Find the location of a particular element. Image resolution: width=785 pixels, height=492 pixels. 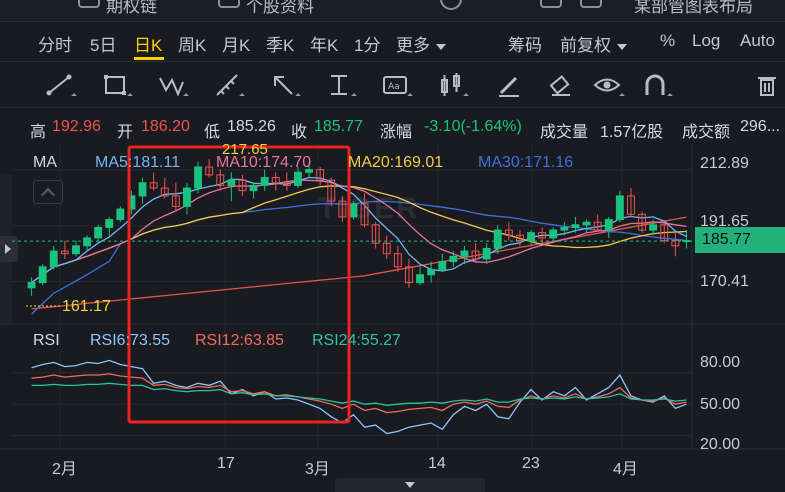

collapse-panel-button is located at coordinates (48, 192).